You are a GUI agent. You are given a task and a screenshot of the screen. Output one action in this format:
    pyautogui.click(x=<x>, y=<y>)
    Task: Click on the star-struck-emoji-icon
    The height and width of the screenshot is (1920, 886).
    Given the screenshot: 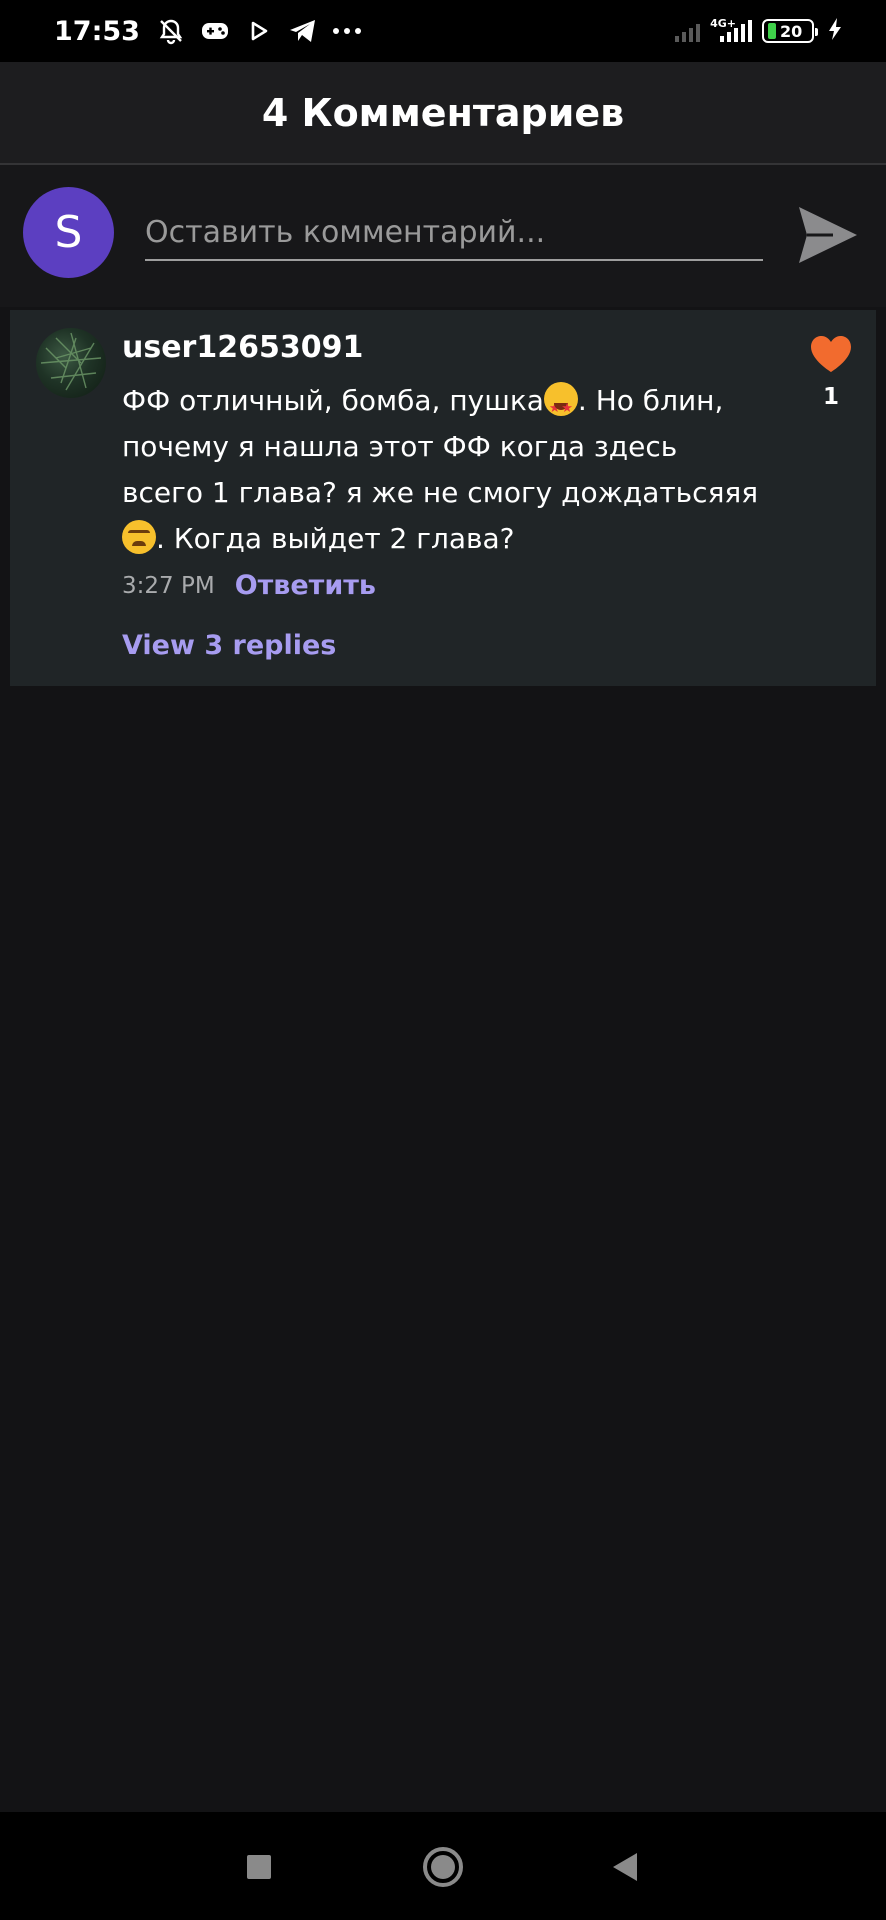 What is the action you would take?
    pyautogui.click(x=560, y=407)
    